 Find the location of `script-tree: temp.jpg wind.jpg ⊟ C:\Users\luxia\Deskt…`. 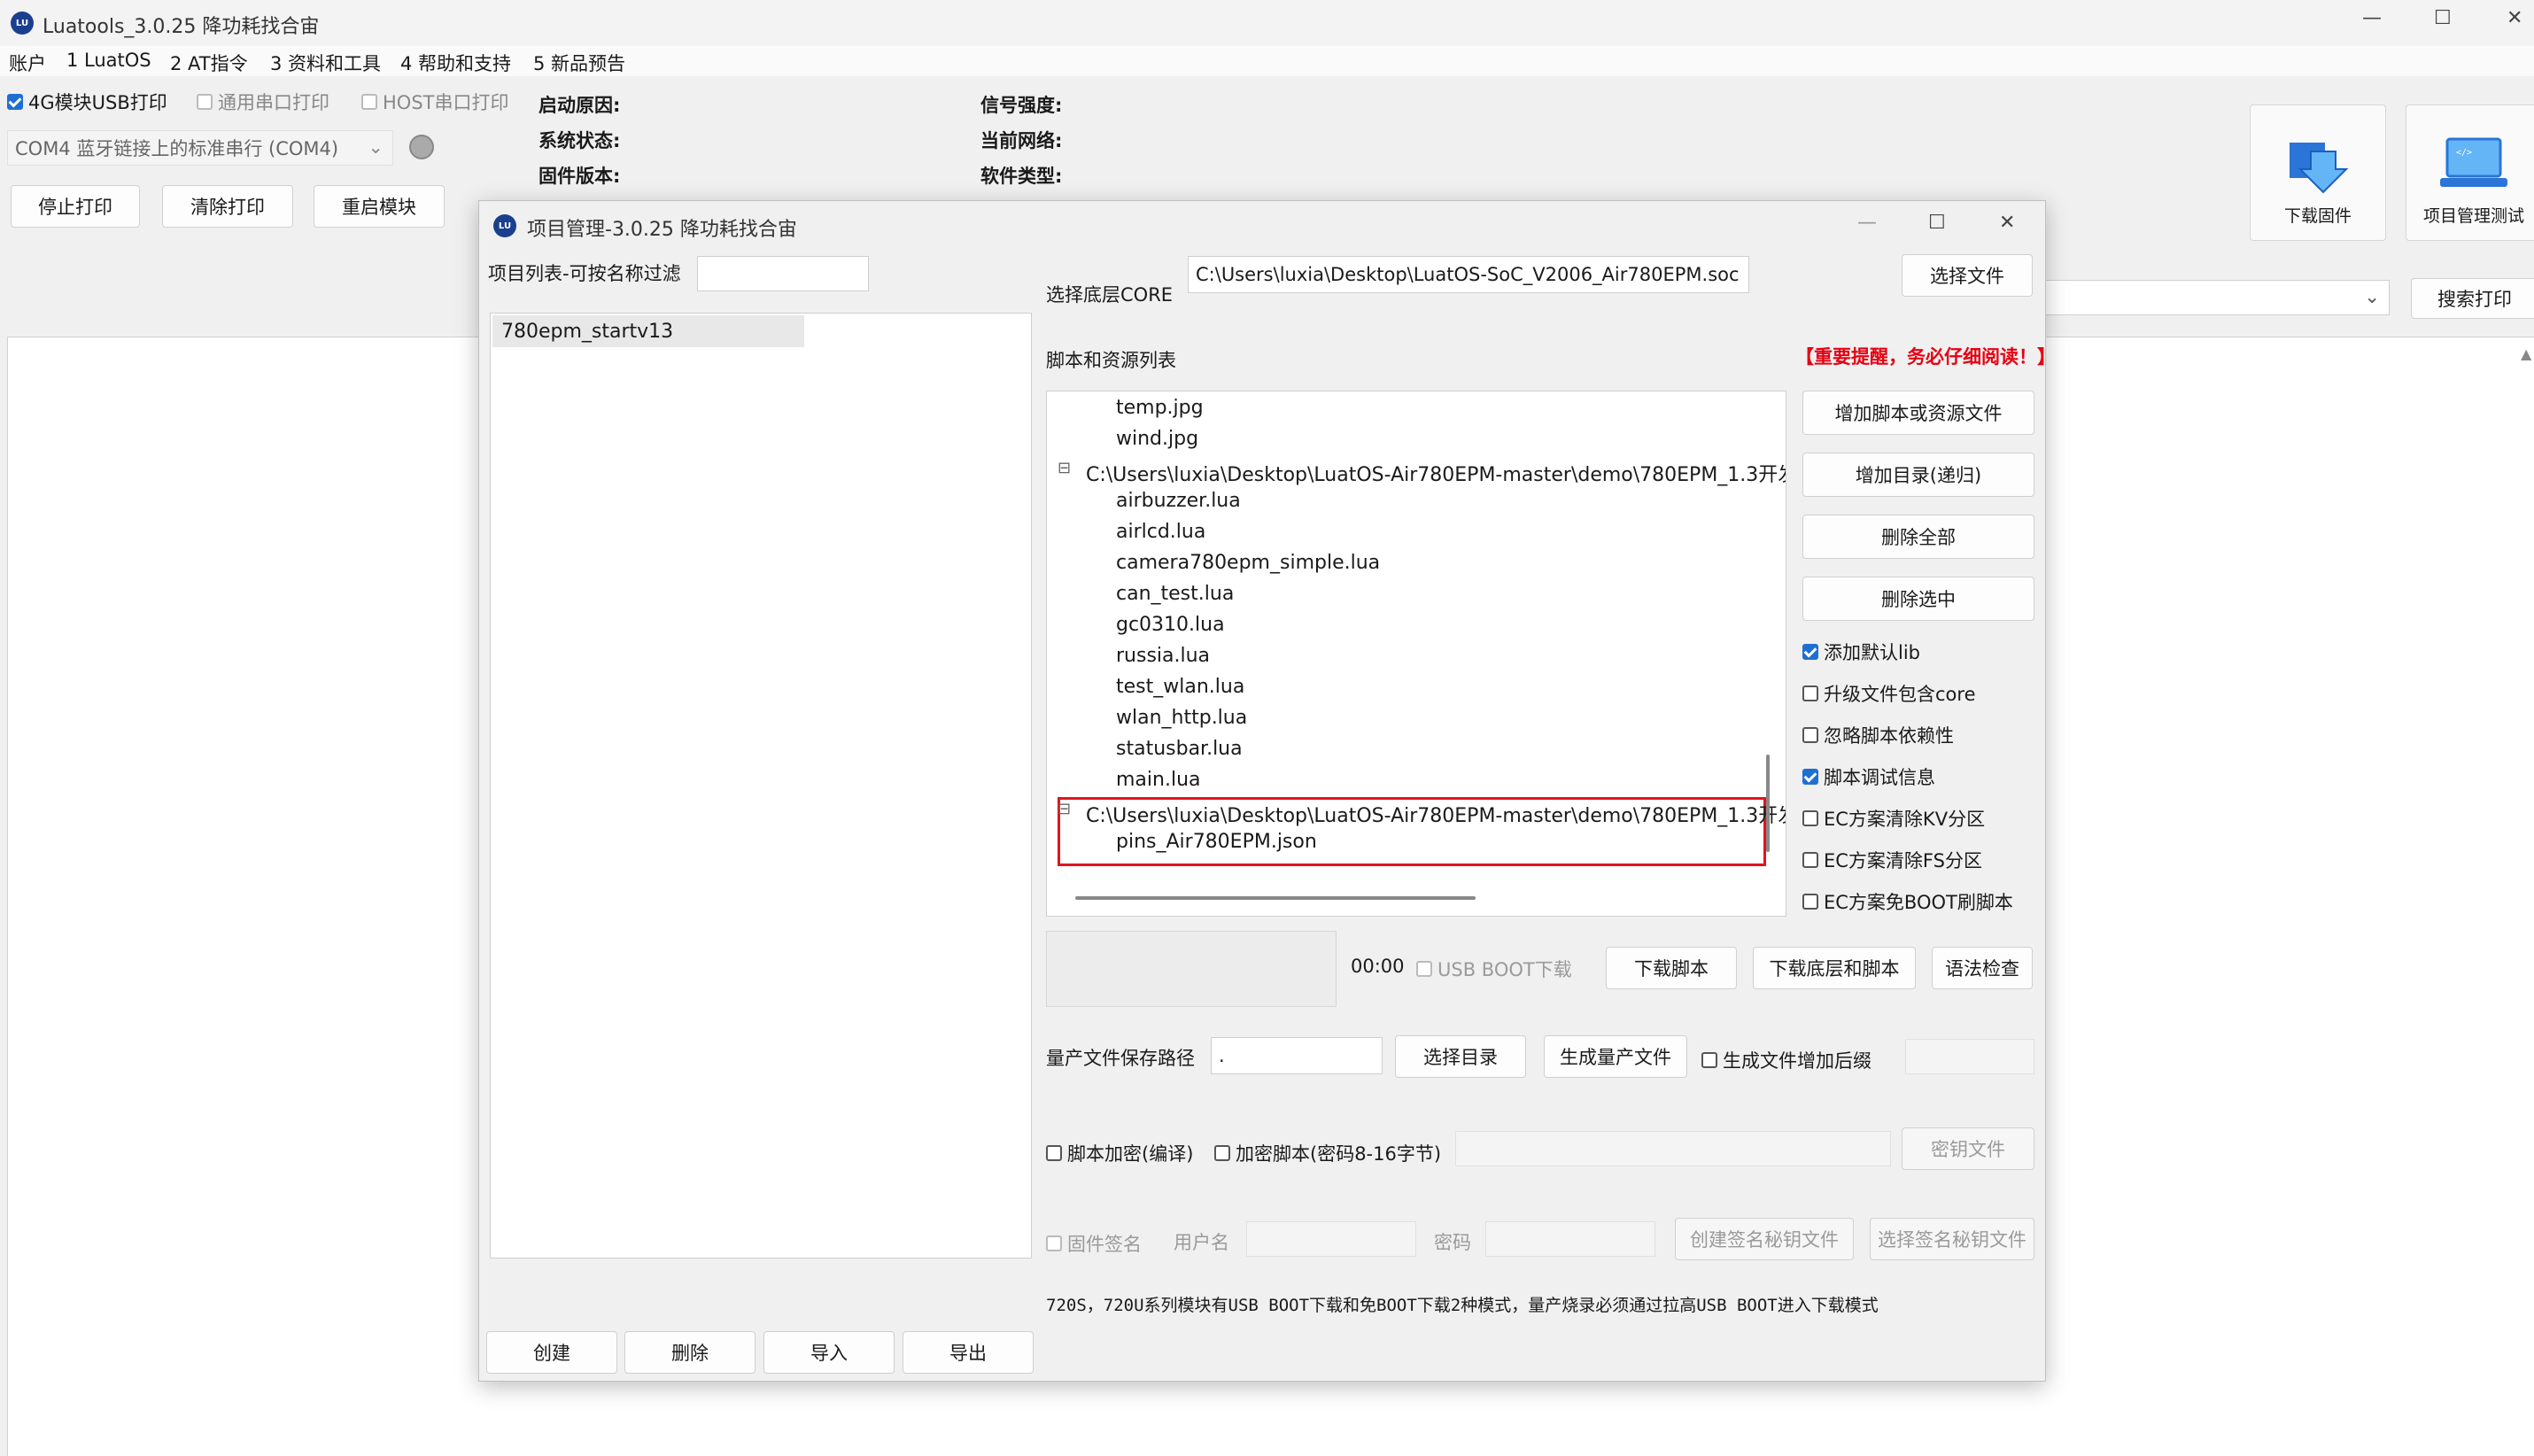

script-tree: temp.jpg wind.jpg ⊟ C:\Users\luxia\Deskt… is located at coordinates (1416, 654).